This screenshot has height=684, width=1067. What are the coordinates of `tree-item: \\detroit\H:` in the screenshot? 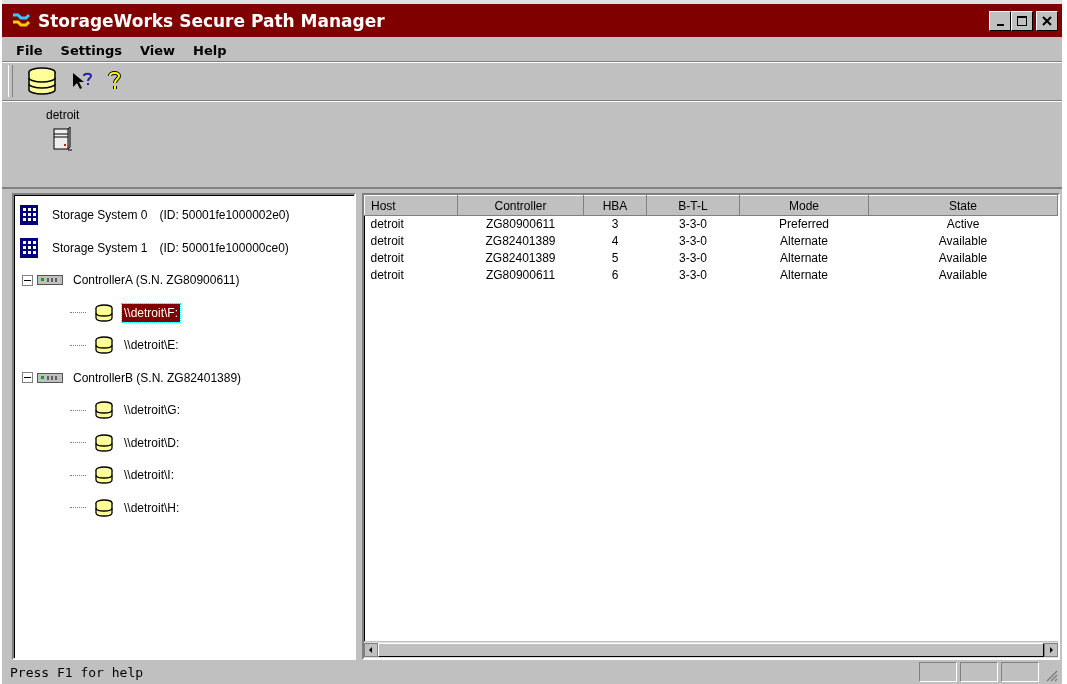 It's located at (152, 507).